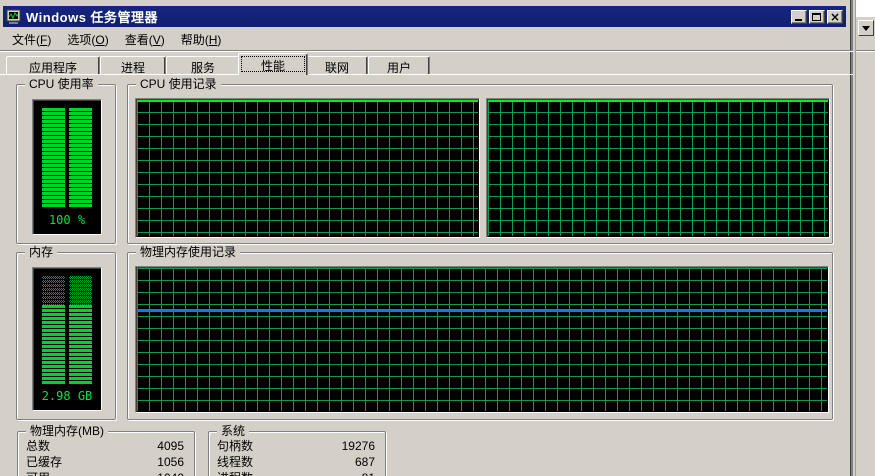 The image size is (875, 476). Describe the element at coordinates (106, 462) in the screenshot. I see `stat-row-cached: 已缓存 1056` at that location.